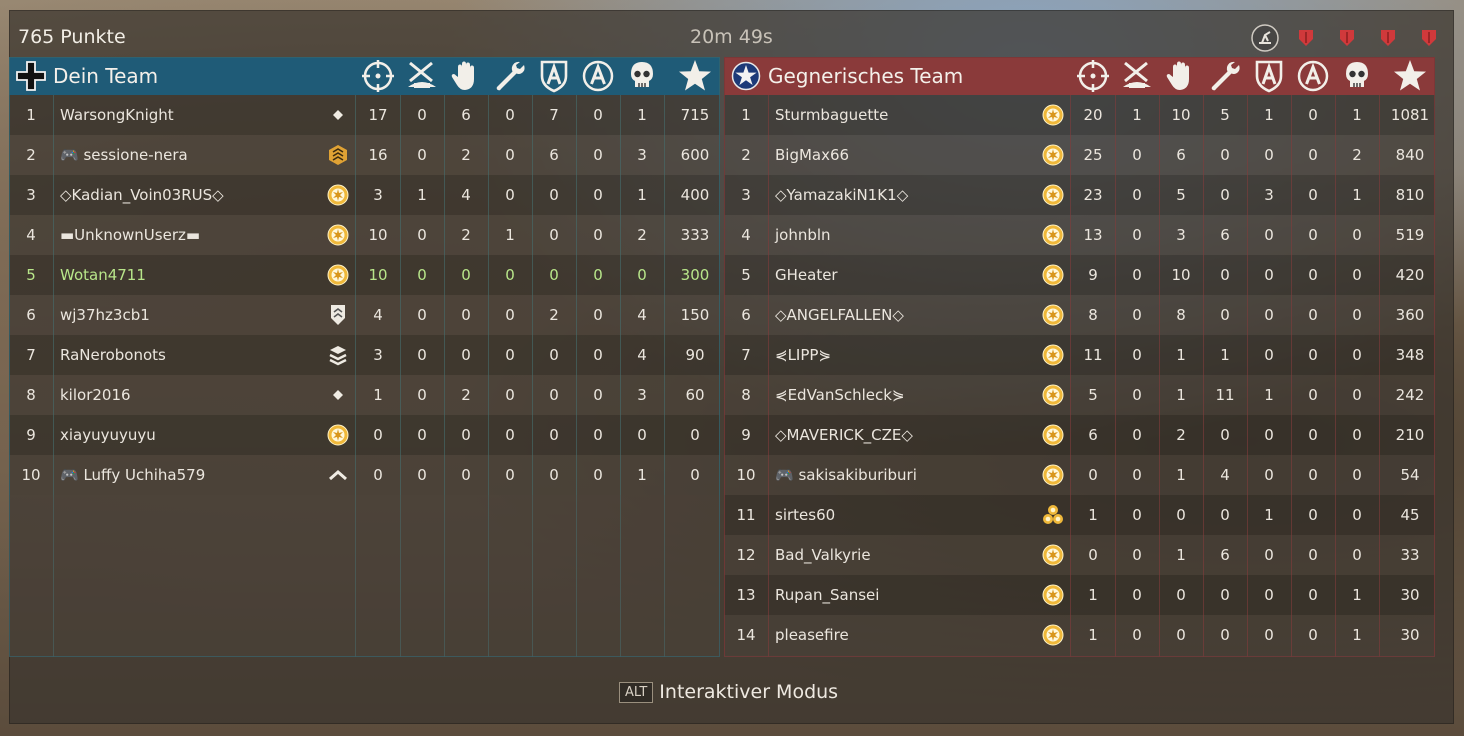  Describe the element at coordinates (1079, 595) in the screenshot. I see `player-row: 13 Rupan_Sansei 1 0 0 0 0 0 1 30` at that location.